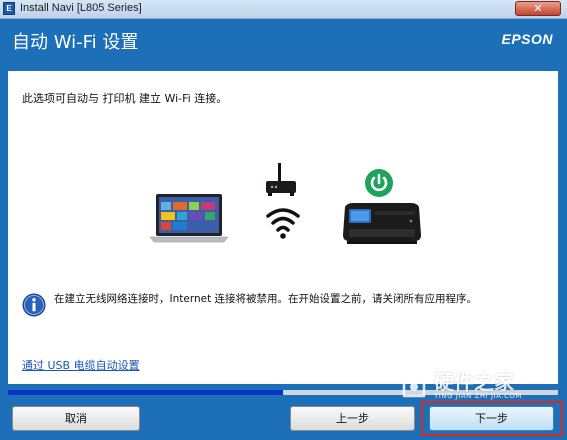  Describe the element at coordinates (379, 183) in the screenshot. I see `power-icon` at that location.